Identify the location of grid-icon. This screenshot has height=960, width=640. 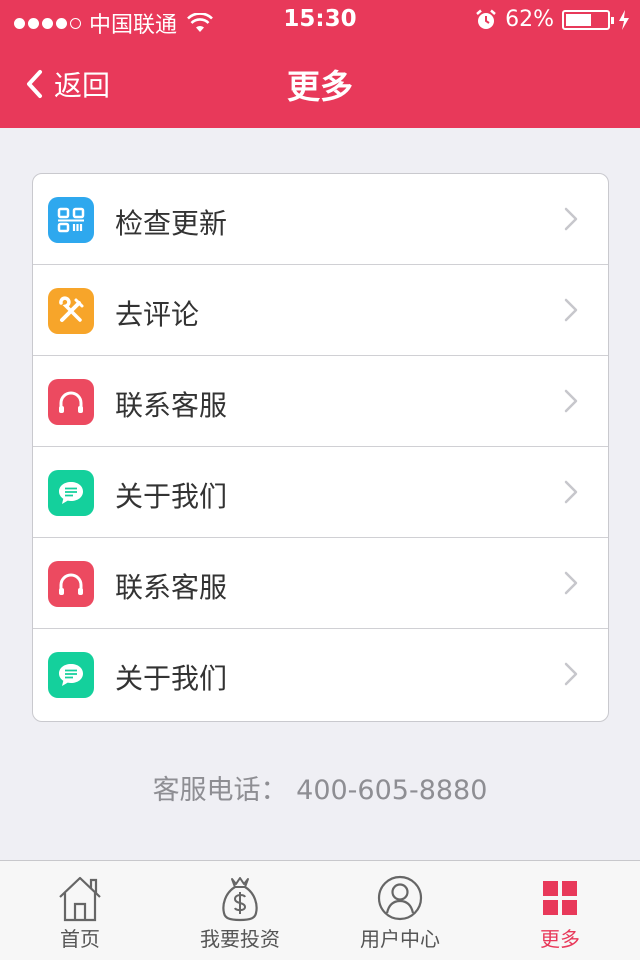
(560, 898).